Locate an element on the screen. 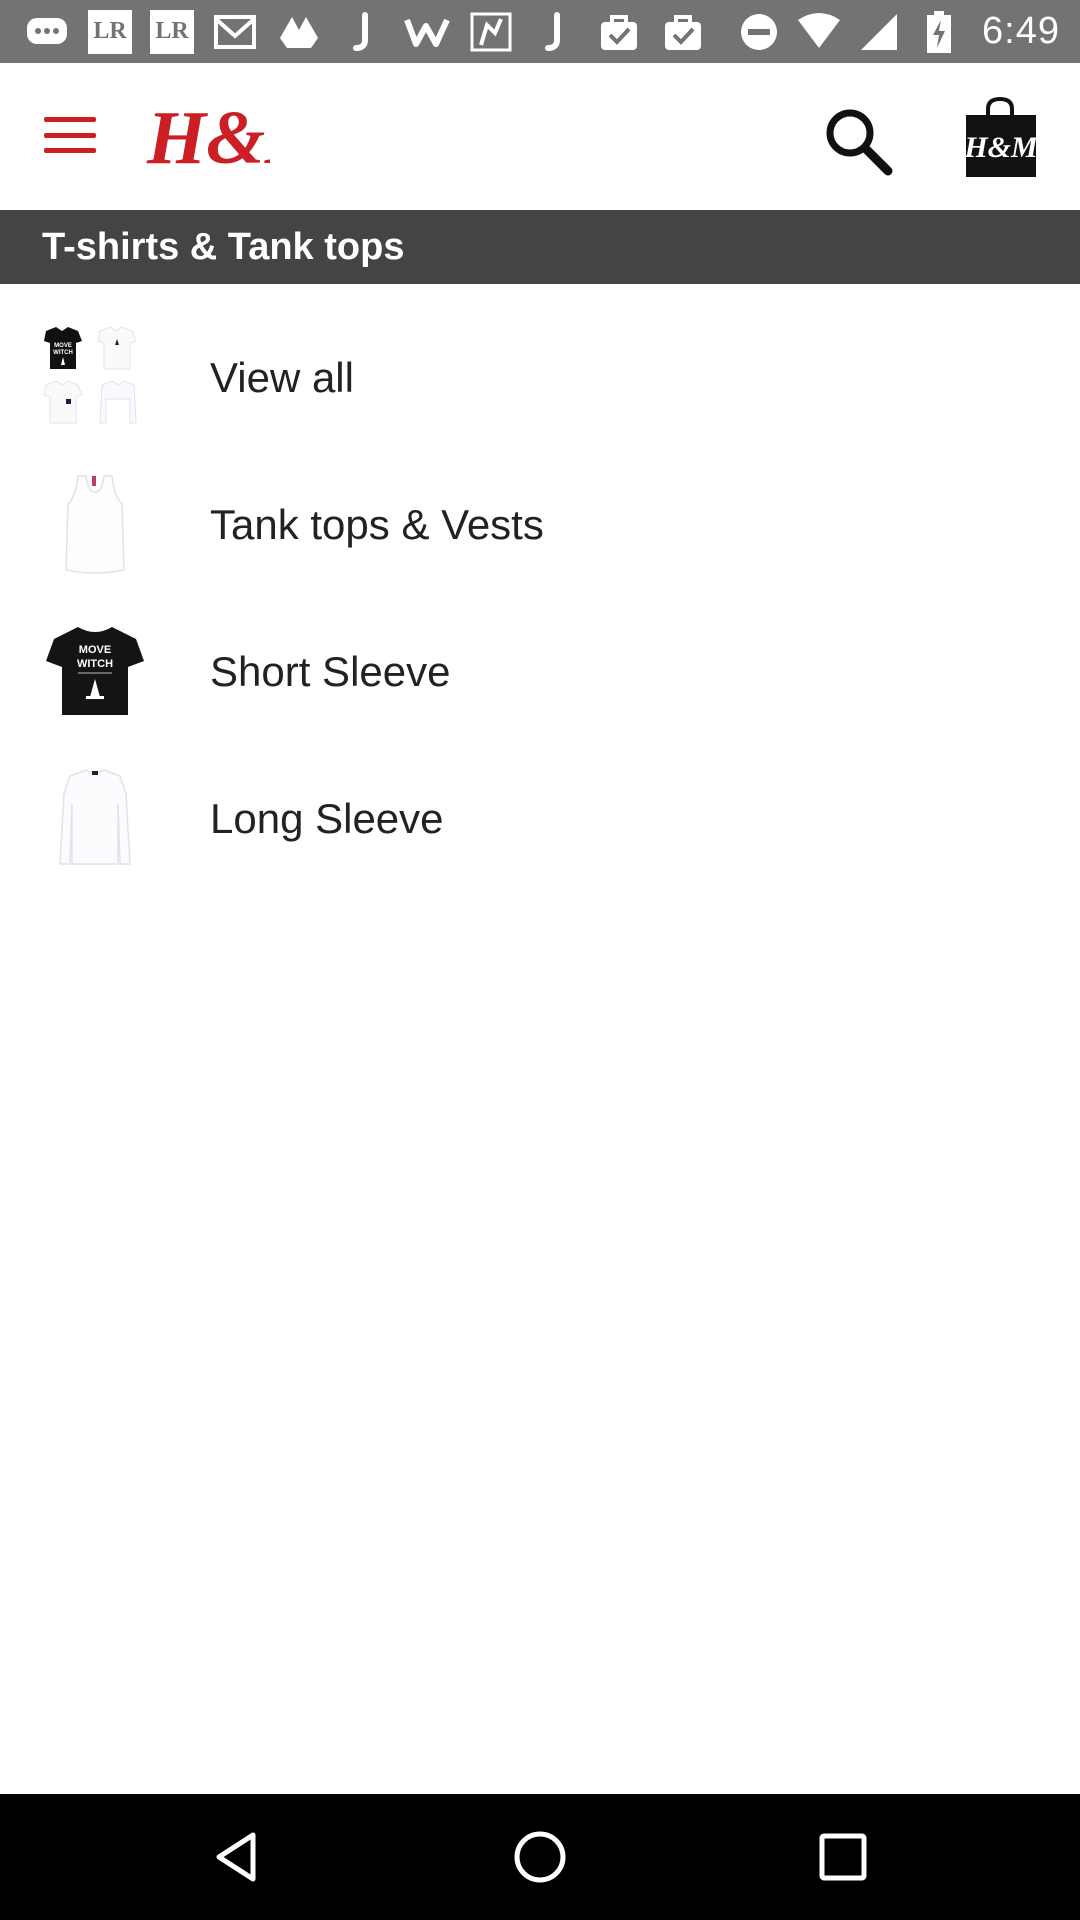 This screenshot has height=1920, width=1080. shopping-bag-button: H&M is located at coordinates (1000, 137).